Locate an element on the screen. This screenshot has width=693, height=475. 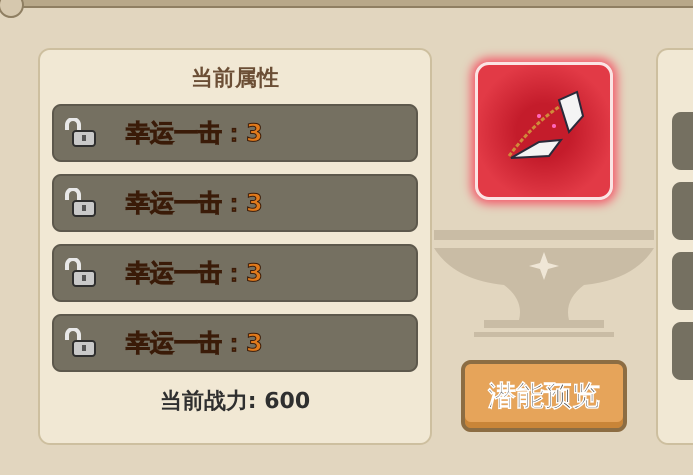
item-slot is located at coordinates (544, 131).